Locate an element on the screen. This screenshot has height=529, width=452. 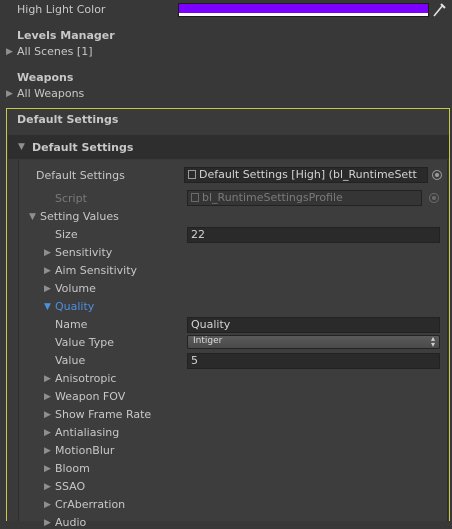
size-input: 22 is located at coordinates (313, 235).